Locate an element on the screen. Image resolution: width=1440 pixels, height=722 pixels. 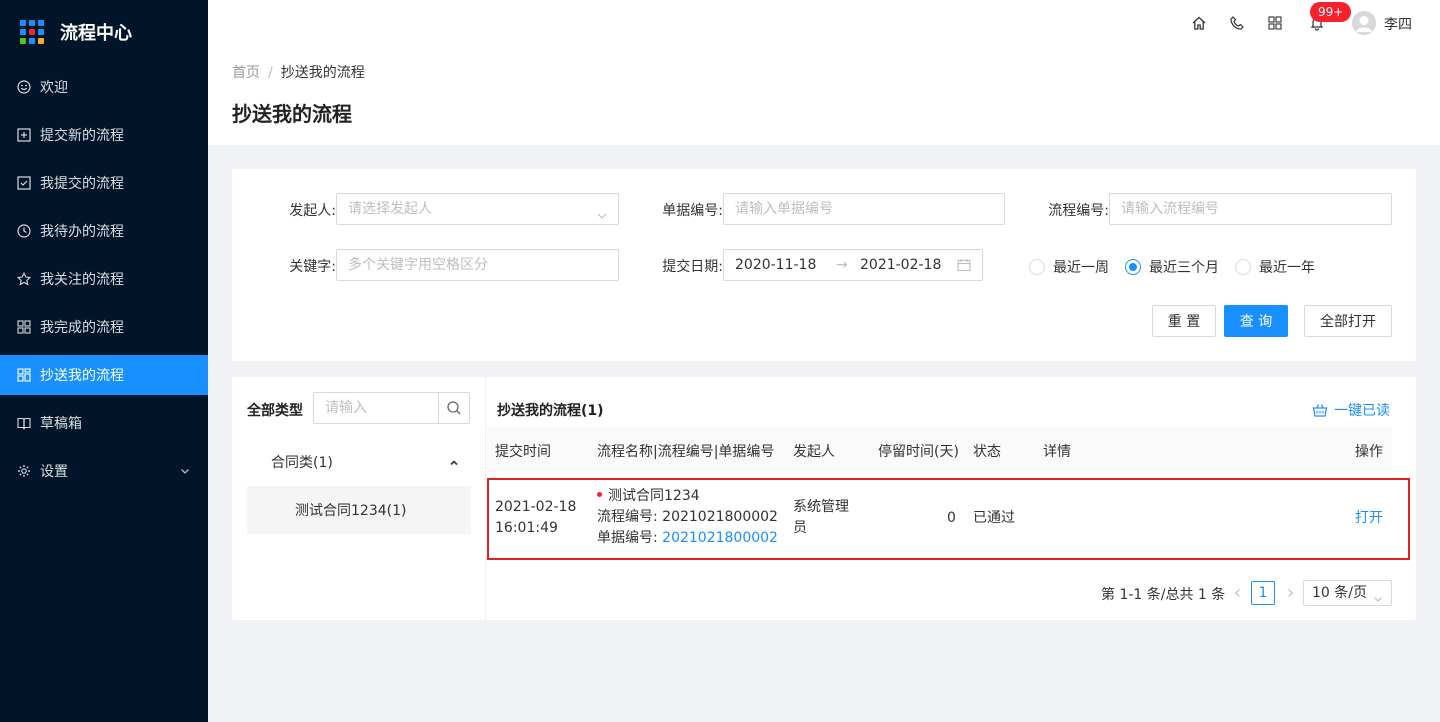
sidebar-item-label: 设置 is located at coordinates (54, 472).